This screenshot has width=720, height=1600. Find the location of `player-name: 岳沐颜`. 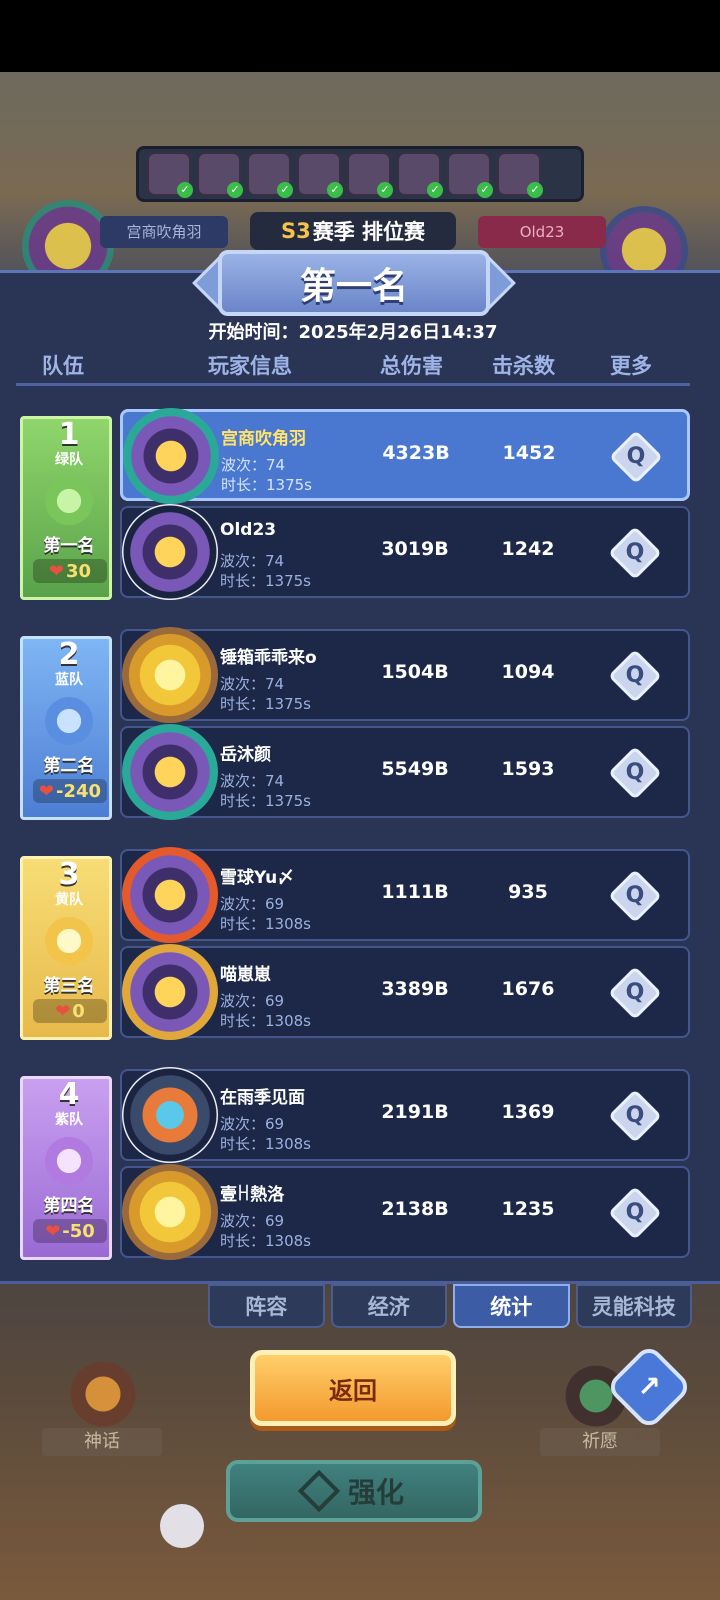

player-name: 岳沐颜 is located at coordinates (245, 755).